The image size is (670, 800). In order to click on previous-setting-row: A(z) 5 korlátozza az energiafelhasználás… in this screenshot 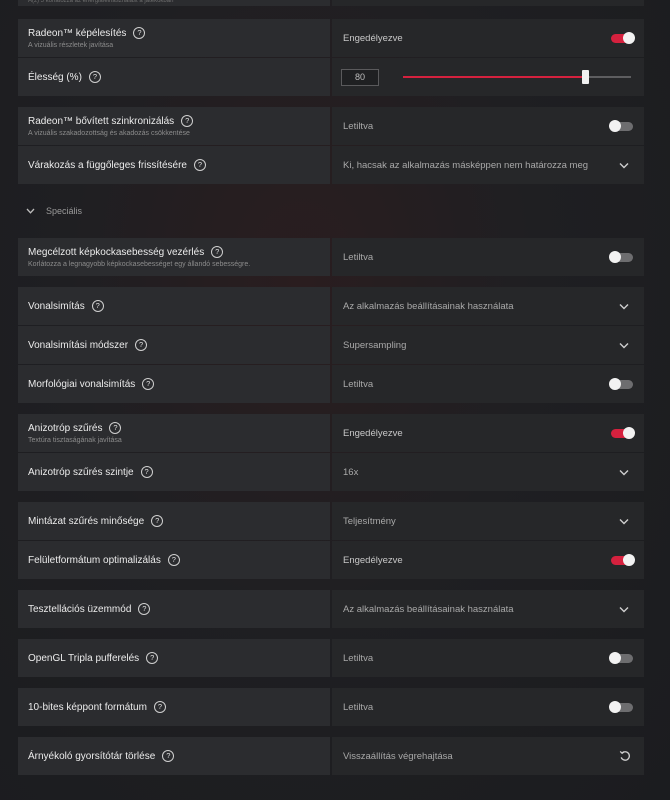, I will do `click(331, 3)`.